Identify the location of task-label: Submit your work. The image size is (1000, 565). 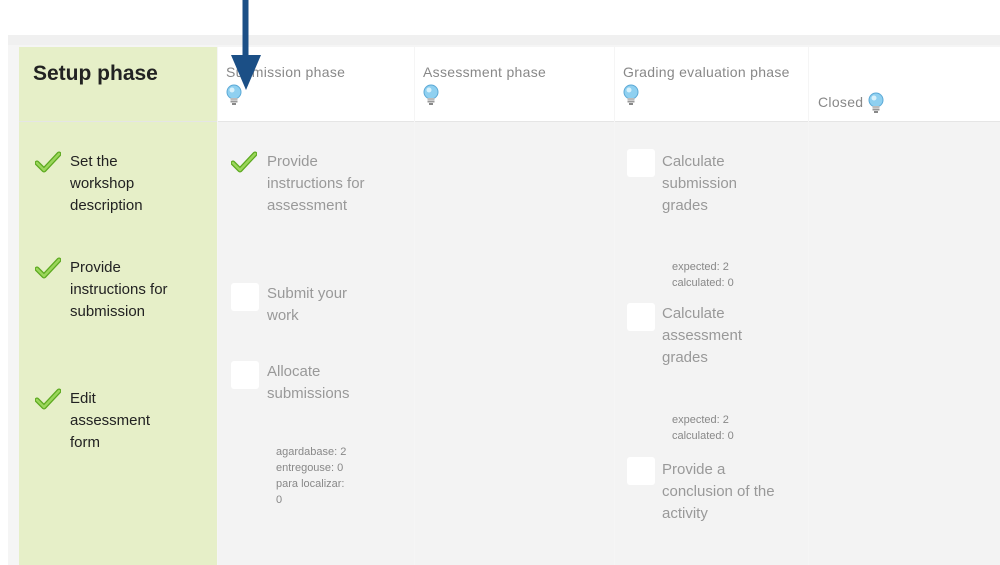
(307, 304).